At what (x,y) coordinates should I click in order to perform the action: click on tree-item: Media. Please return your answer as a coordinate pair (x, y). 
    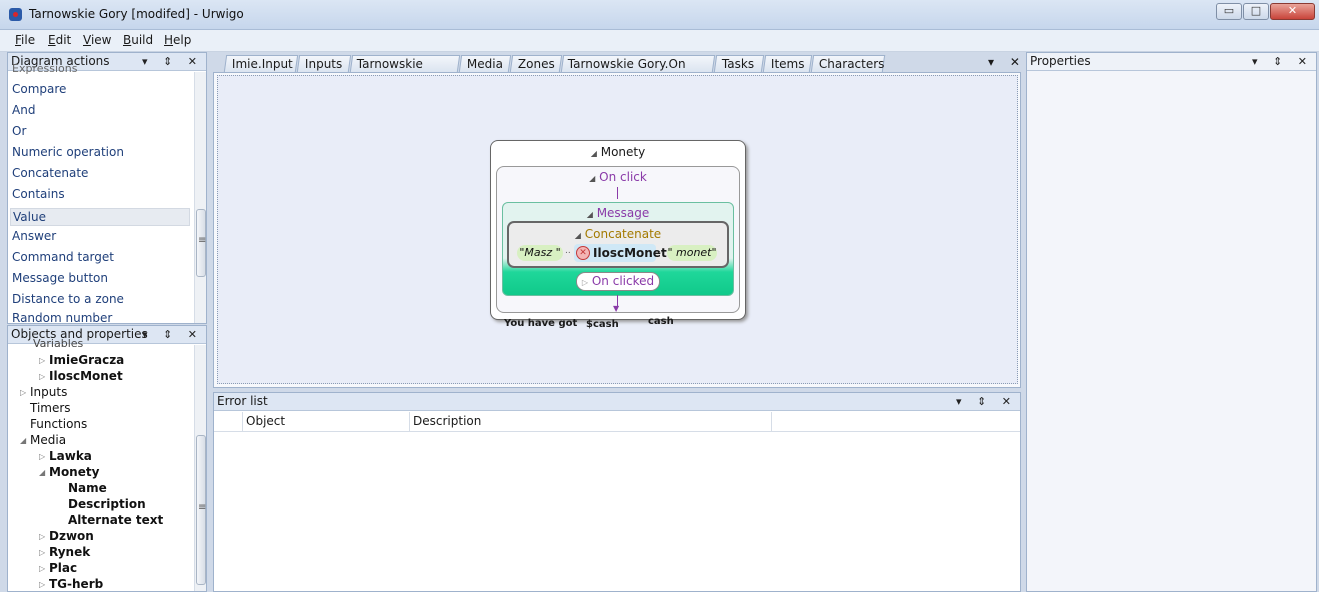
    Looking at the image, I should click on (48, 440).